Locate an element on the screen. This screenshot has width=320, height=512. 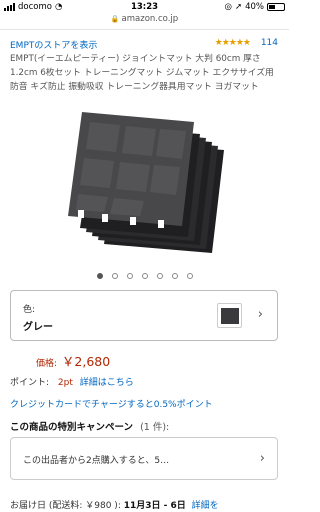
url-text: amazon.co.jp is located at coordinates (150, 19).